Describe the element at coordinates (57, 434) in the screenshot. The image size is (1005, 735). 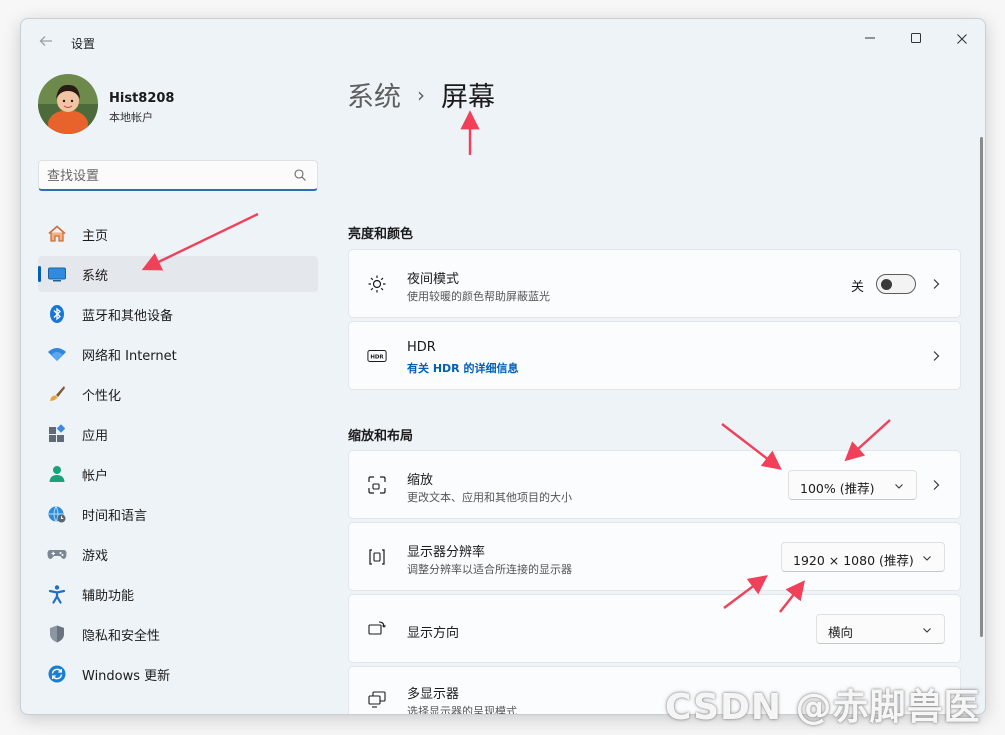
I see `apps-icon` at that location.